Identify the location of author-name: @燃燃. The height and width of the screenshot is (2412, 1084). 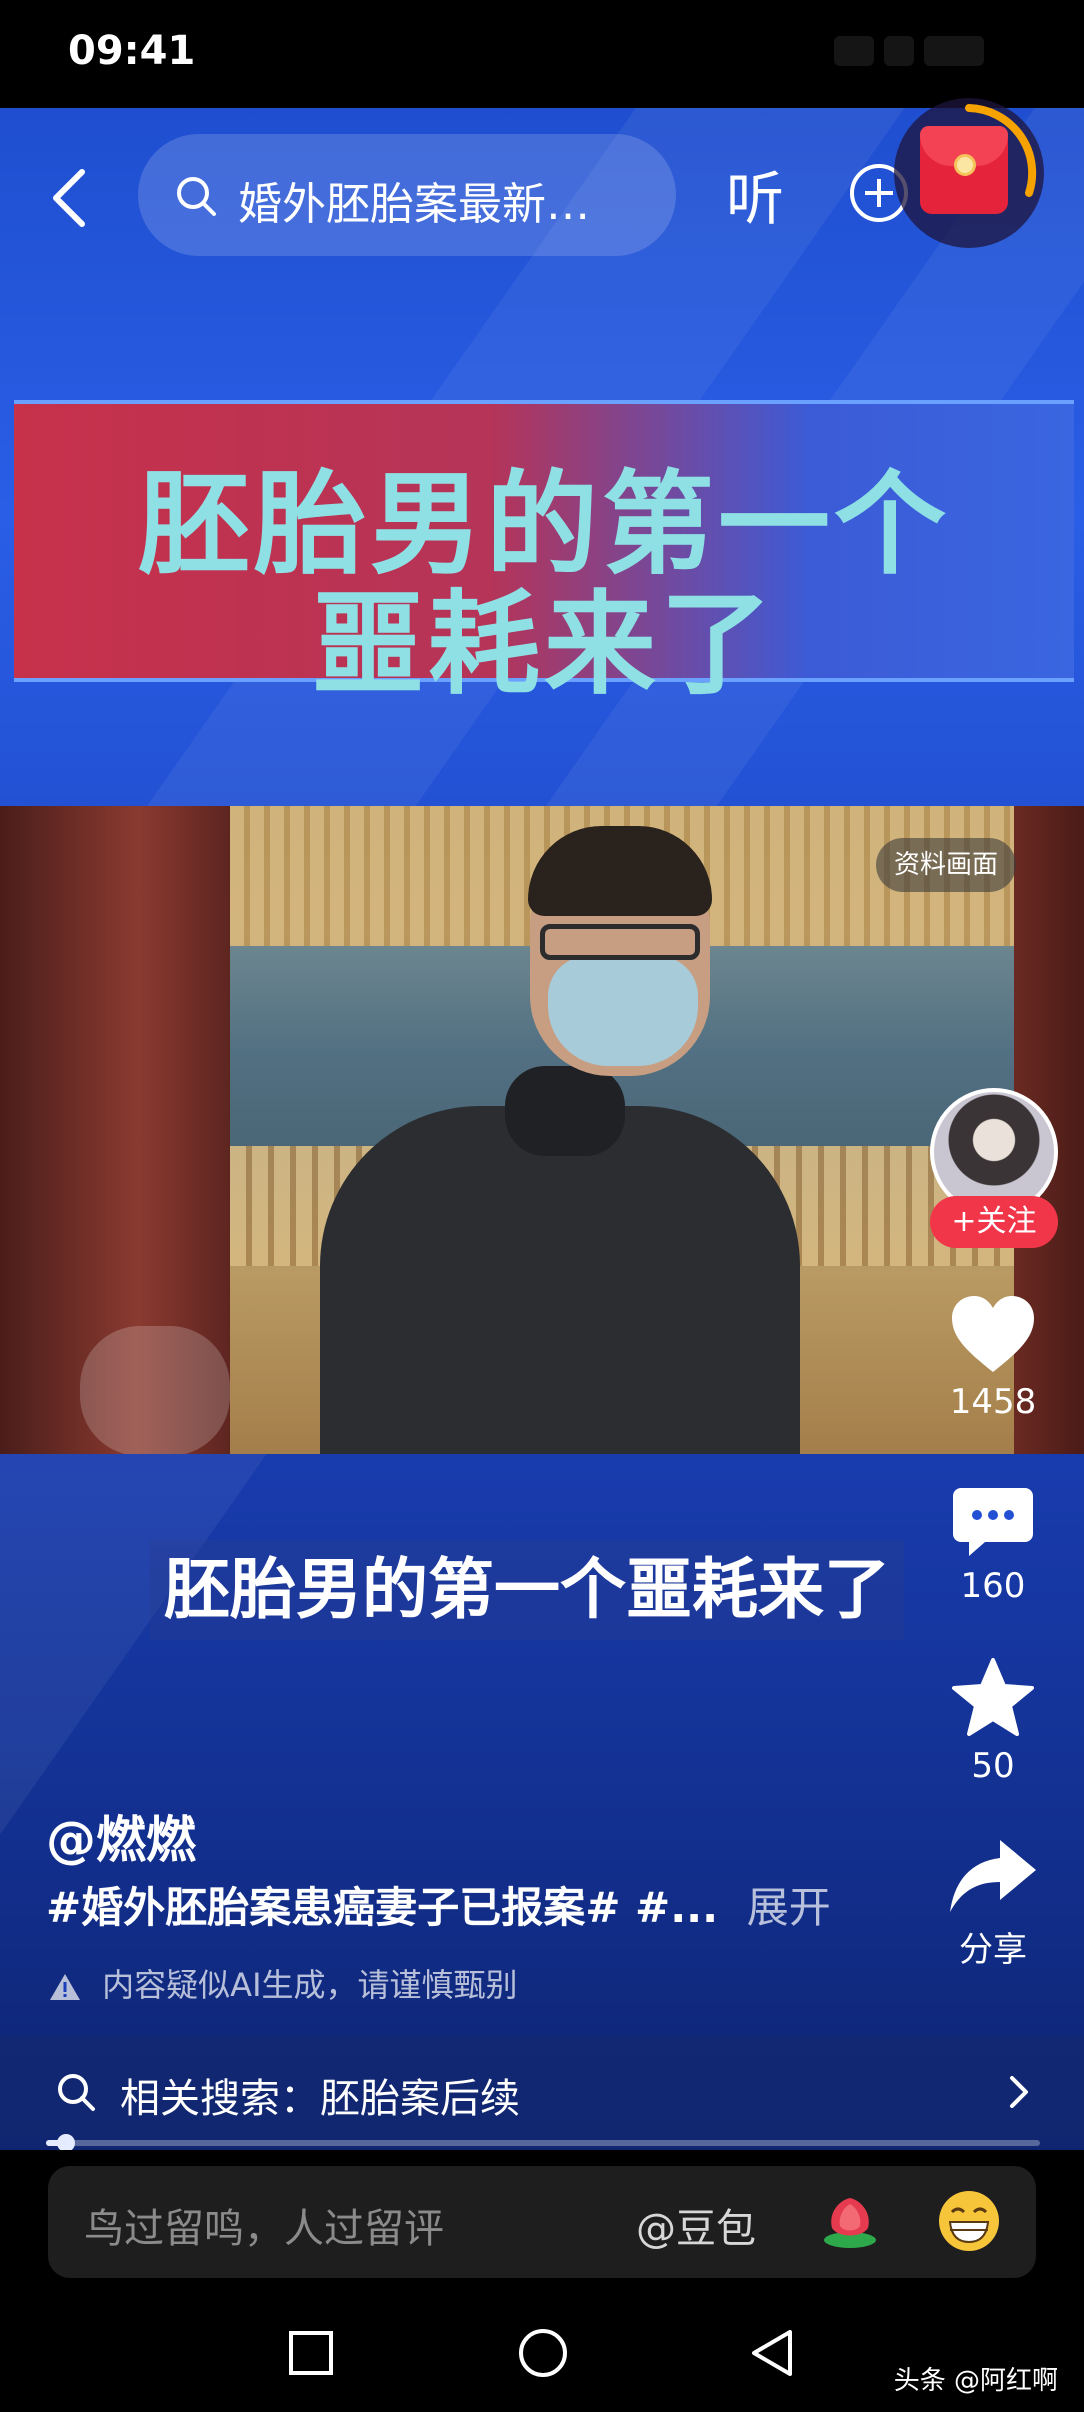
(121, 1836).